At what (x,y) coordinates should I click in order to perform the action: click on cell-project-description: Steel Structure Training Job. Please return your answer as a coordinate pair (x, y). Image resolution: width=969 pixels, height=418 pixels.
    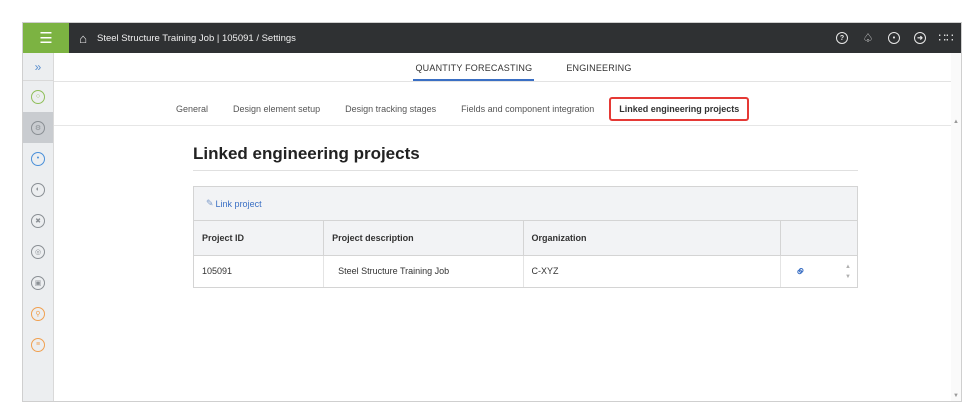
    Looking at the image, I should click on (423, 271).